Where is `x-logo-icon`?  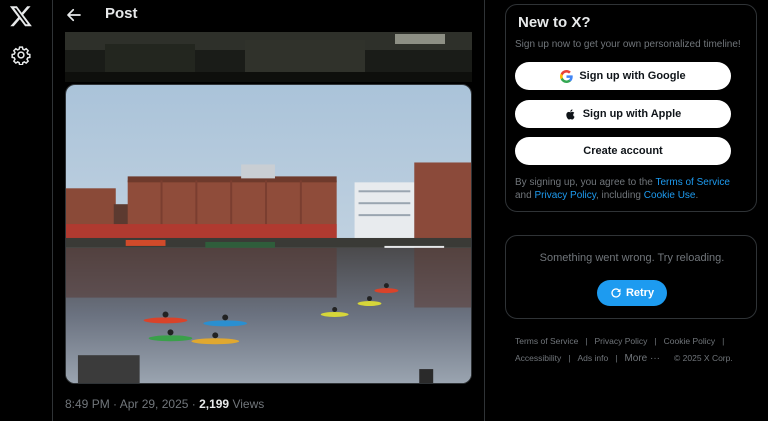 x-logo-icon is located at coordinates (21, 16).